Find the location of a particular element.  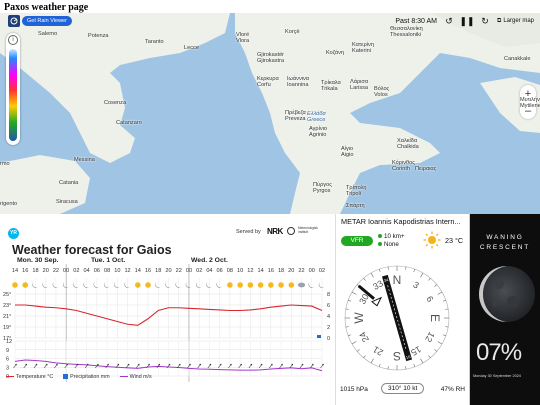

hour-tick-label: 04 is located at coordinates (87, 271).